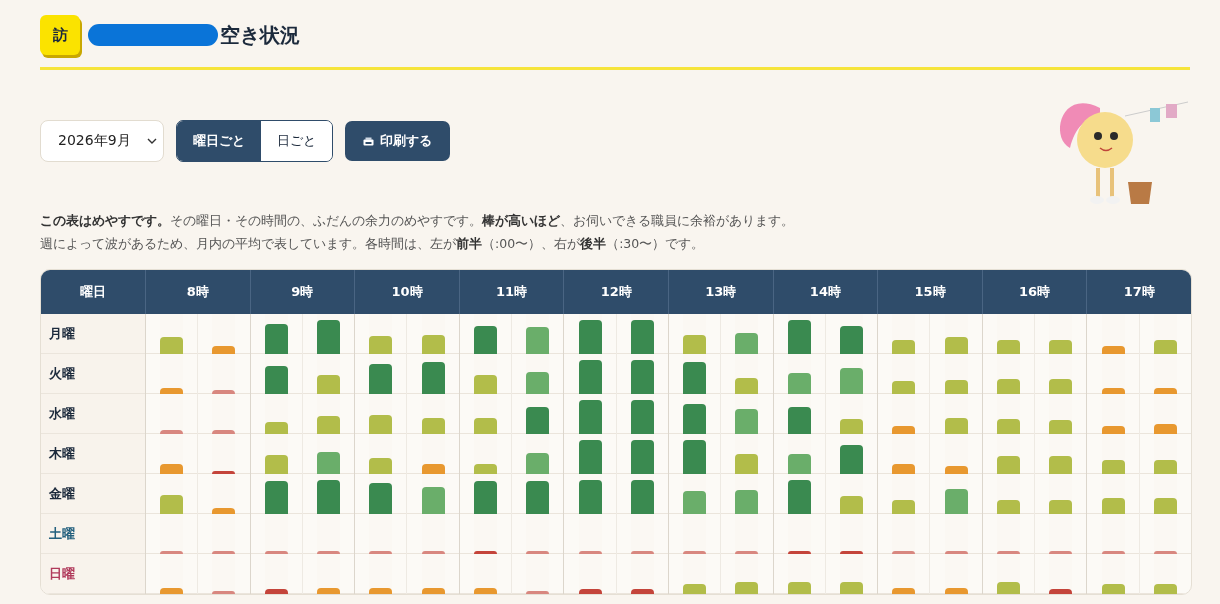 Image resolution: width=1220 pixels, height=604 pixels. Describe the element at coordinates (60, 35) in the screenshot. I see `visit-badge: 訪` at that location.